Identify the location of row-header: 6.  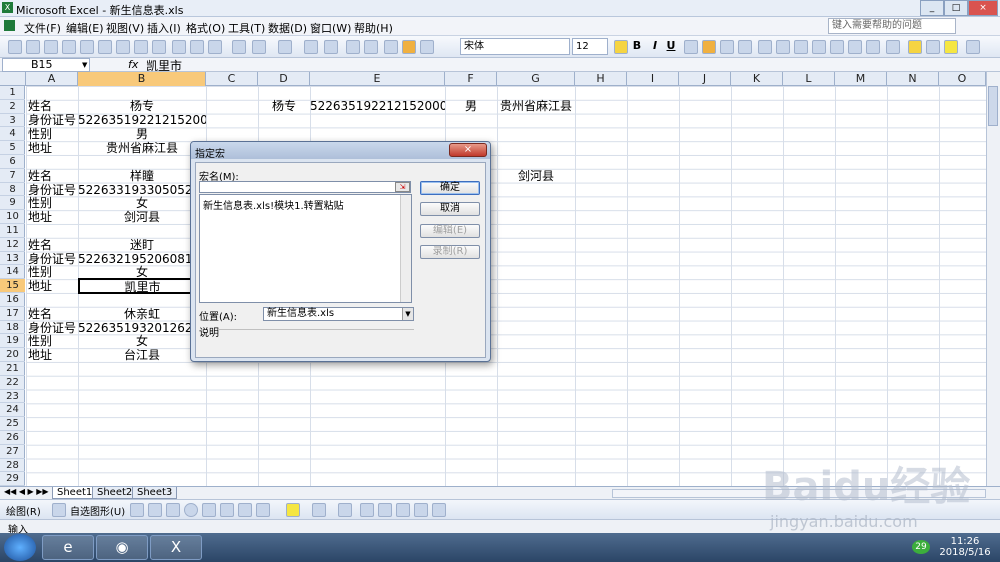
(12, 162).